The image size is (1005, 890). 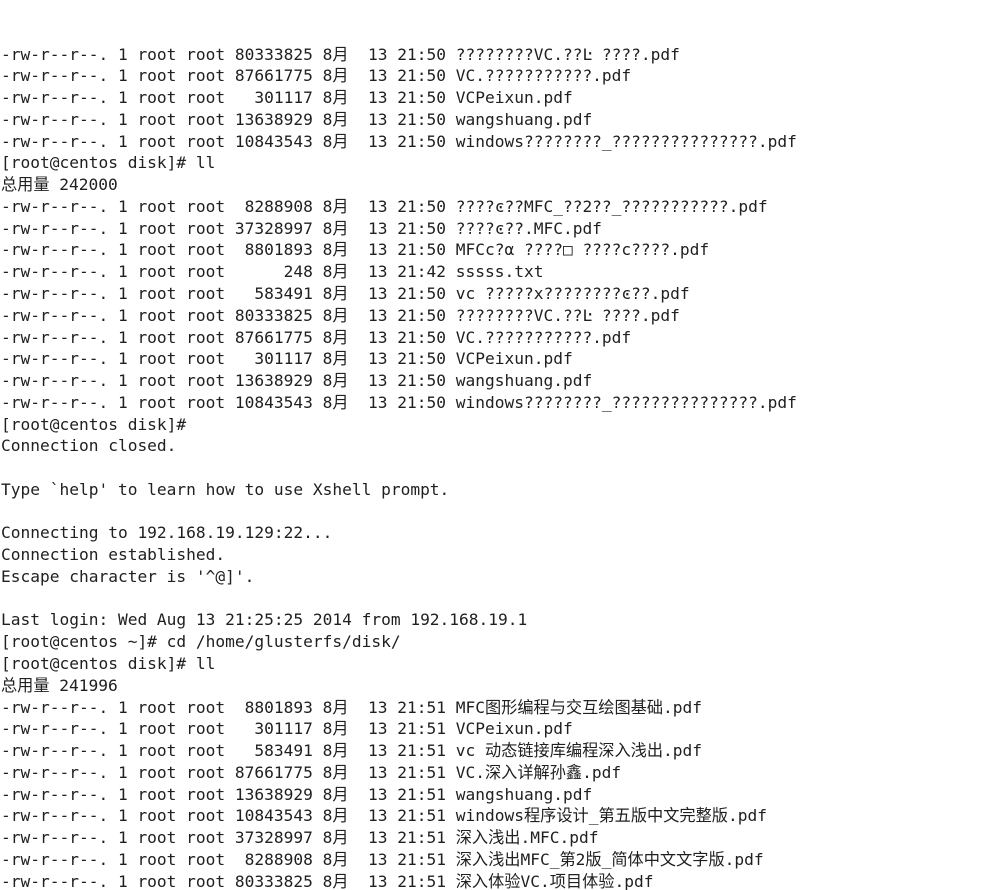 What do you see at coordinates (113, 555) in the screenshot?
I see `terminal-line: Connection established.` at bounding box center [113, 555].